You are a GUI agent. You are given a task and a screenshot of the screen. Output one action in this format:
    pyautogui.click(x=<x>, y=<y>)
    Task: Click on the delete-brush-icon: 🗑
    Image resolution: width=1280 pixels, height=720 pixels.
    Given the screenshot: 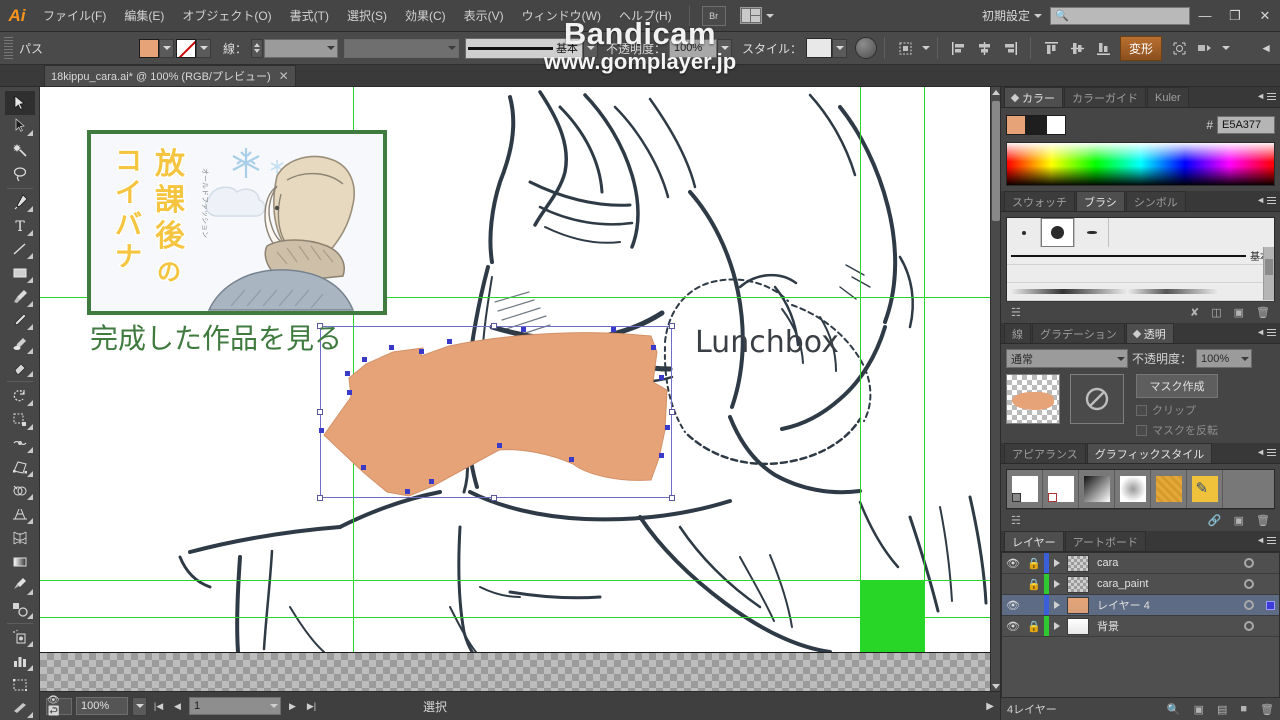 What is the action you would take?
    pyautogui.click(x=1263, y=312)
    